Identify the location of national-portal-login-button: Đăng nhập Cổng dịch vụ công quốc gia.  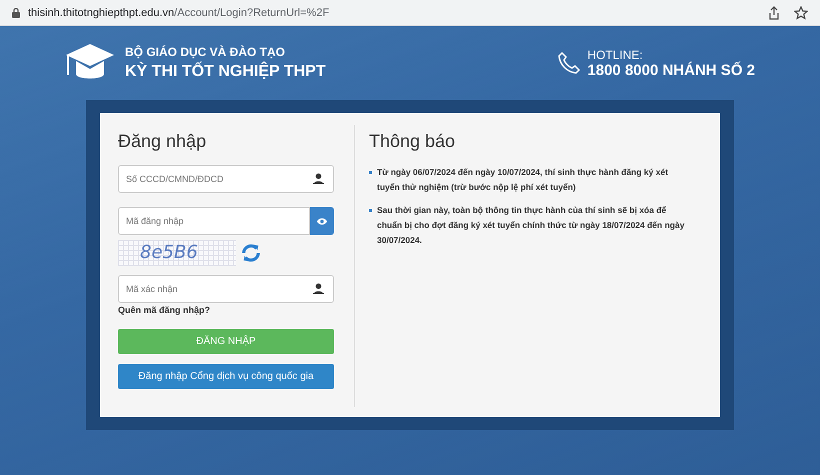
(226, 376).